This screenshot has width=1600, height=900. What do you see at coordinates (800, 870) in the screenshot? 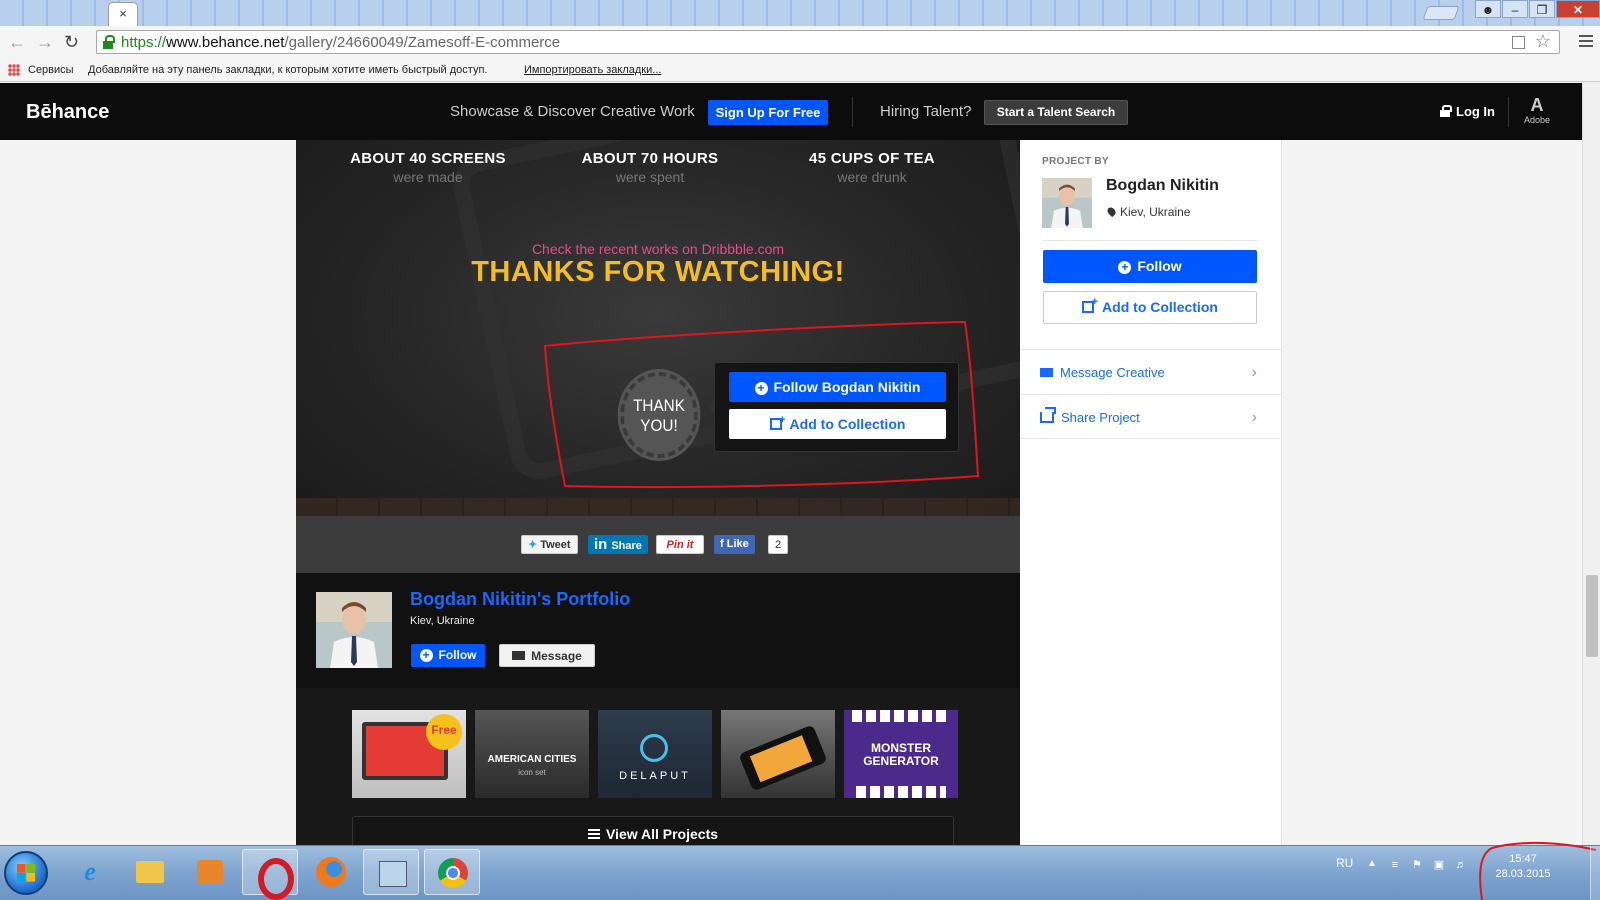
I see `windows-taskbar: e RU ▲ ≡ ⚑ ▣ ♬ 15:47 28.03.2015` at bounding box center [800, 870].